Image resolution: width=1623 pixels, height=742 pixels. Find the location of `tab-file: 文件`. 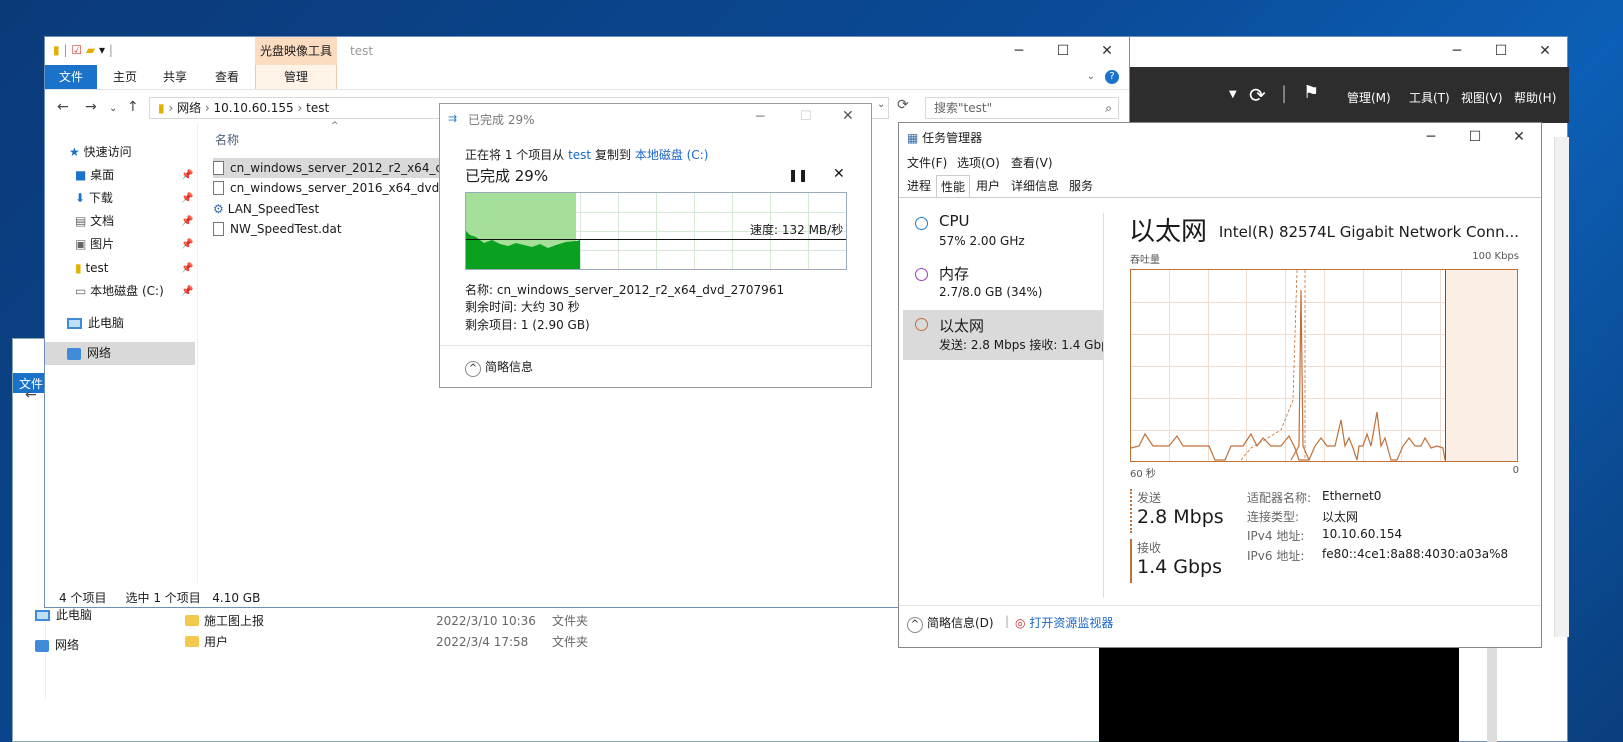

tab-file: 文件 is located at coordinates (71, 77).